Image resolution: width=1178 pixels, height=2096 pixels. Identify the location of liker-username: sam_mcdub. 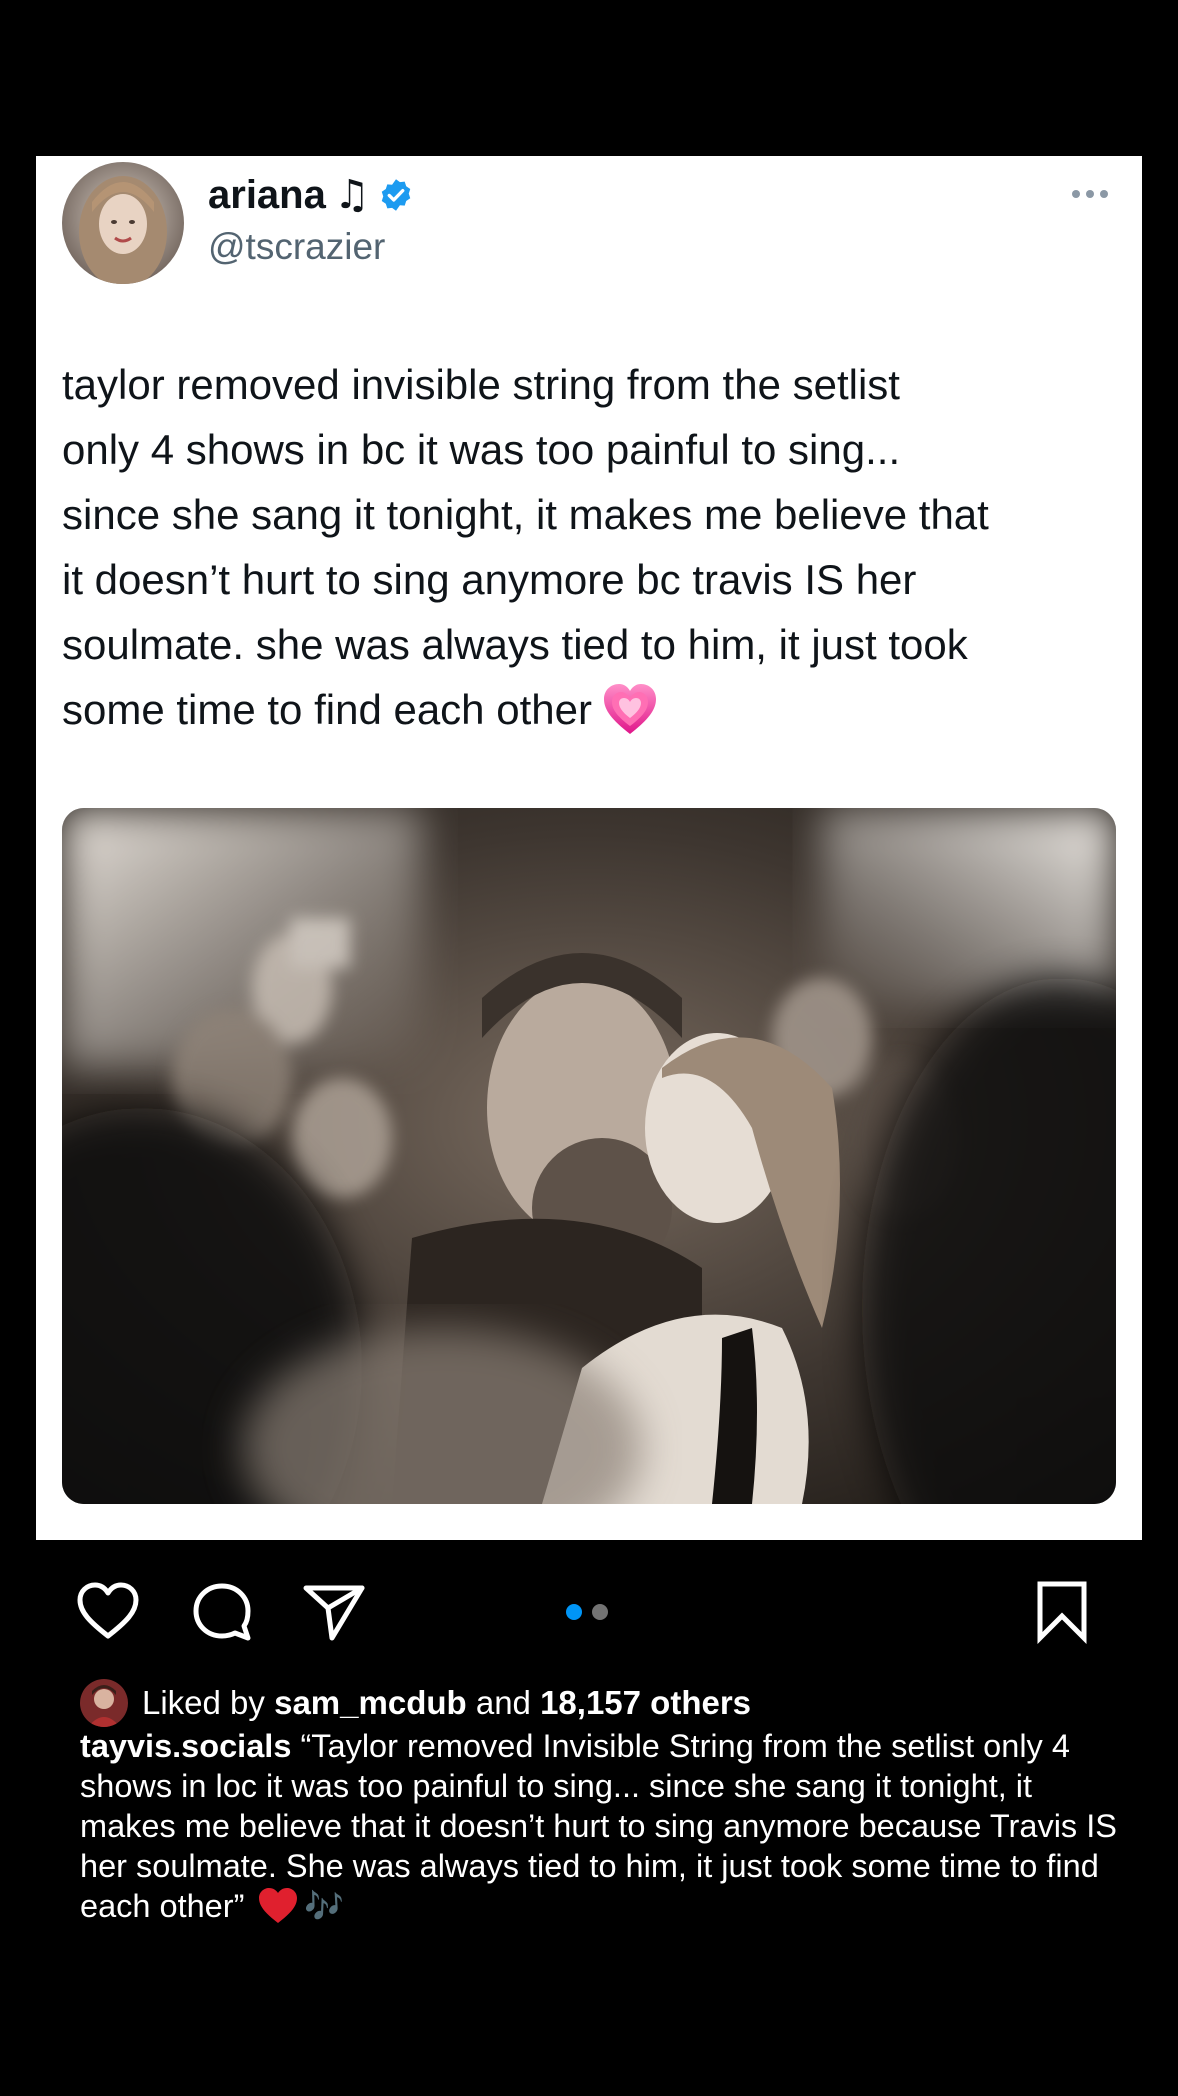
(370, 1702).